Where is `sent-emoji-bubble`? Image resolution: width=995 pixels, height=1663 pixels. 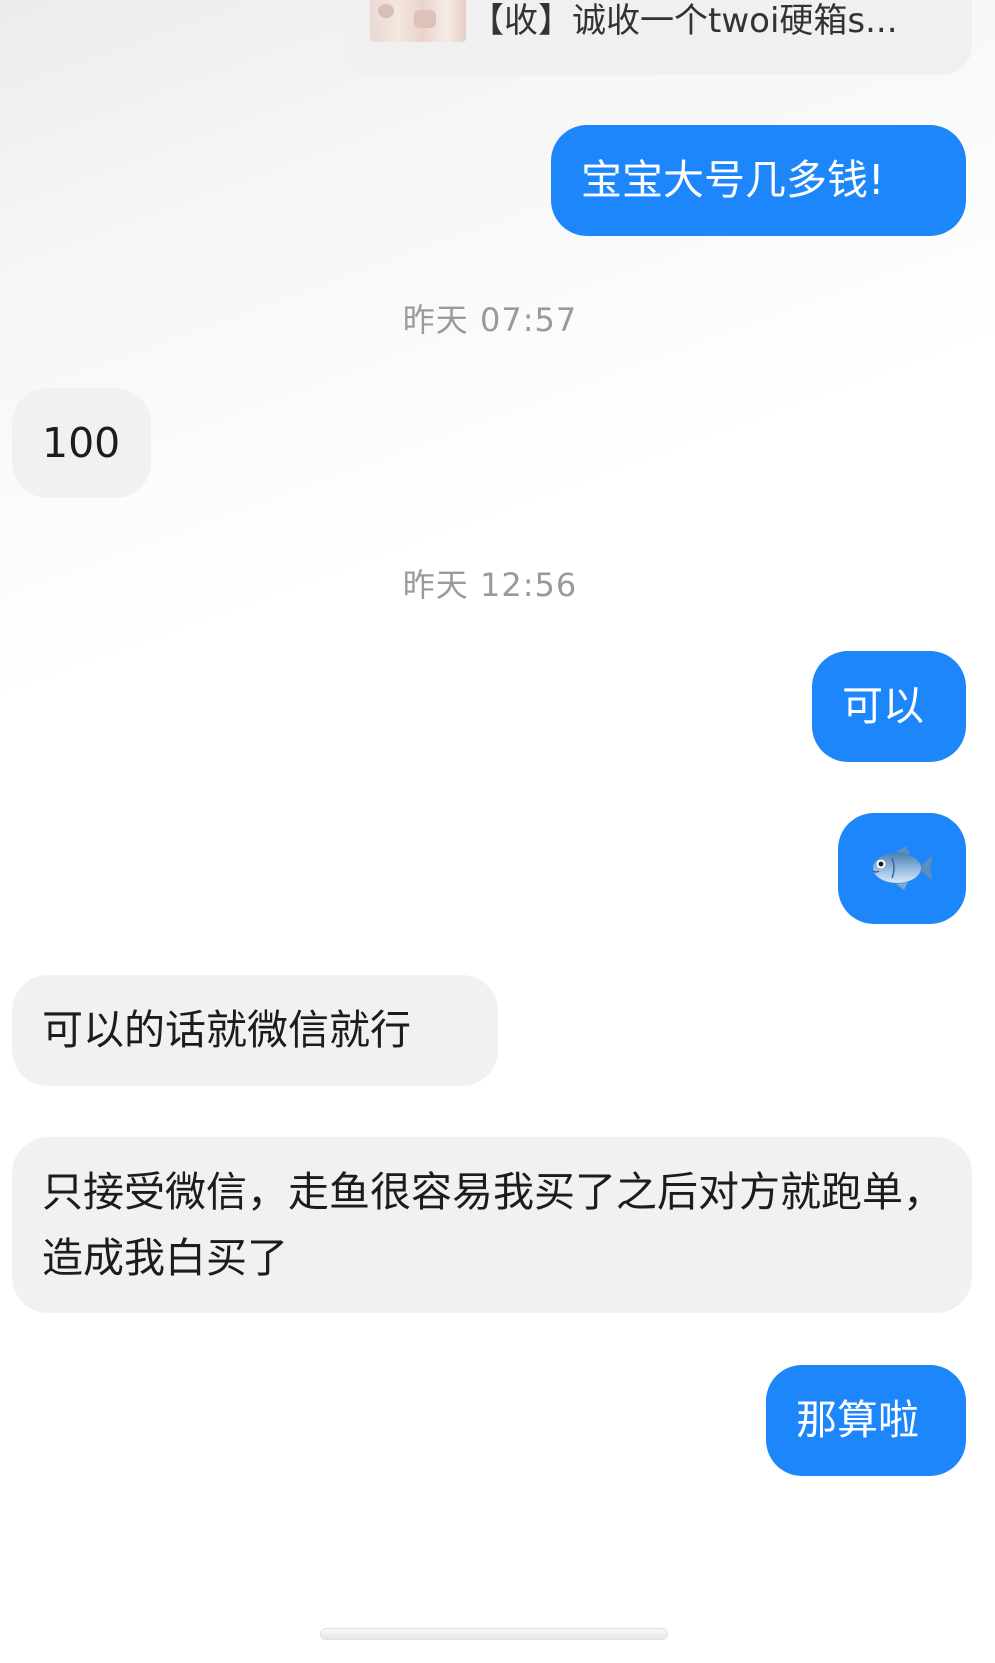
sent-emoji-bubble is located at coordinates (902, 868).